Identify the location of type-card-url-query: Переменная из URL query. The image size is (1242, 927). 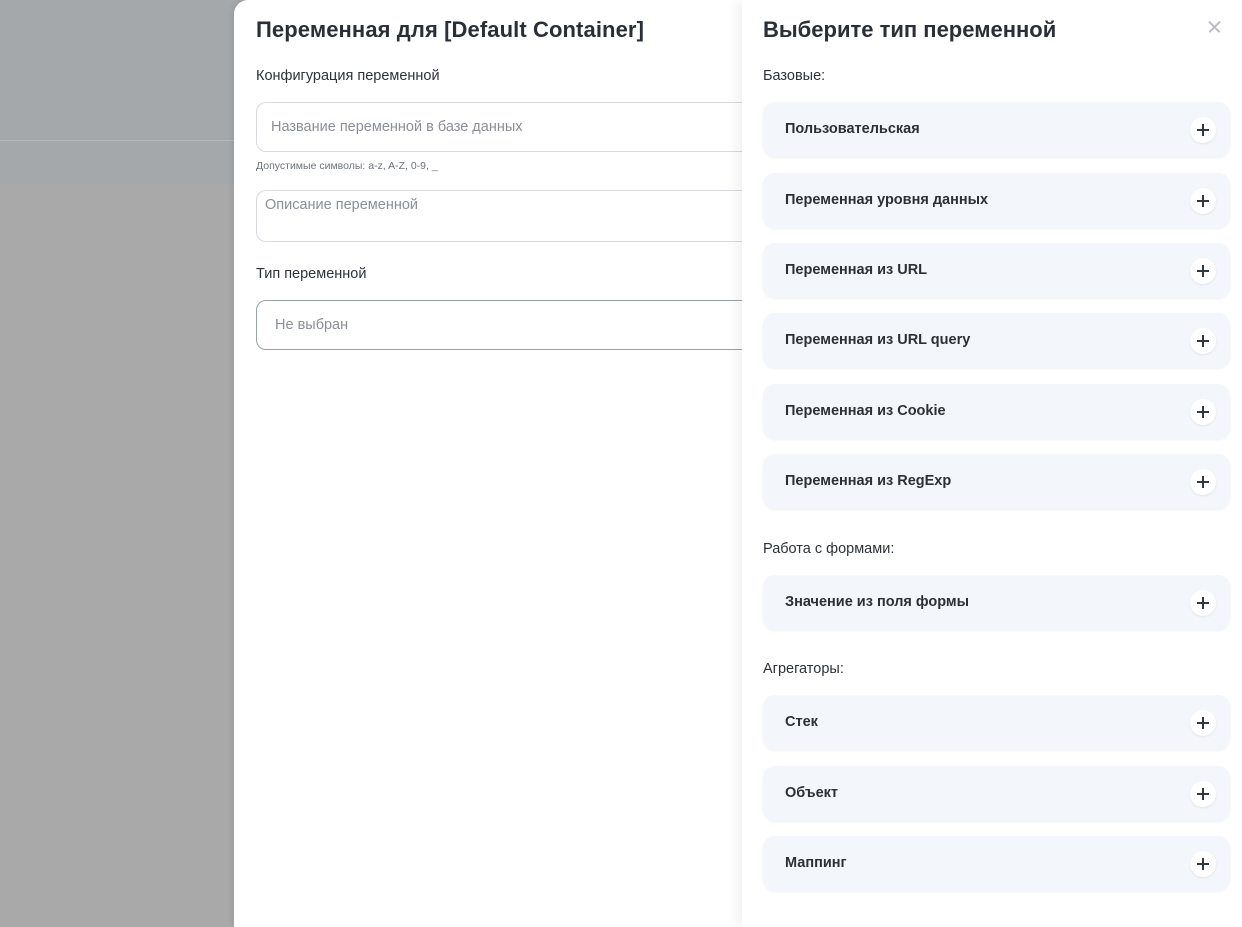
(996, 340).